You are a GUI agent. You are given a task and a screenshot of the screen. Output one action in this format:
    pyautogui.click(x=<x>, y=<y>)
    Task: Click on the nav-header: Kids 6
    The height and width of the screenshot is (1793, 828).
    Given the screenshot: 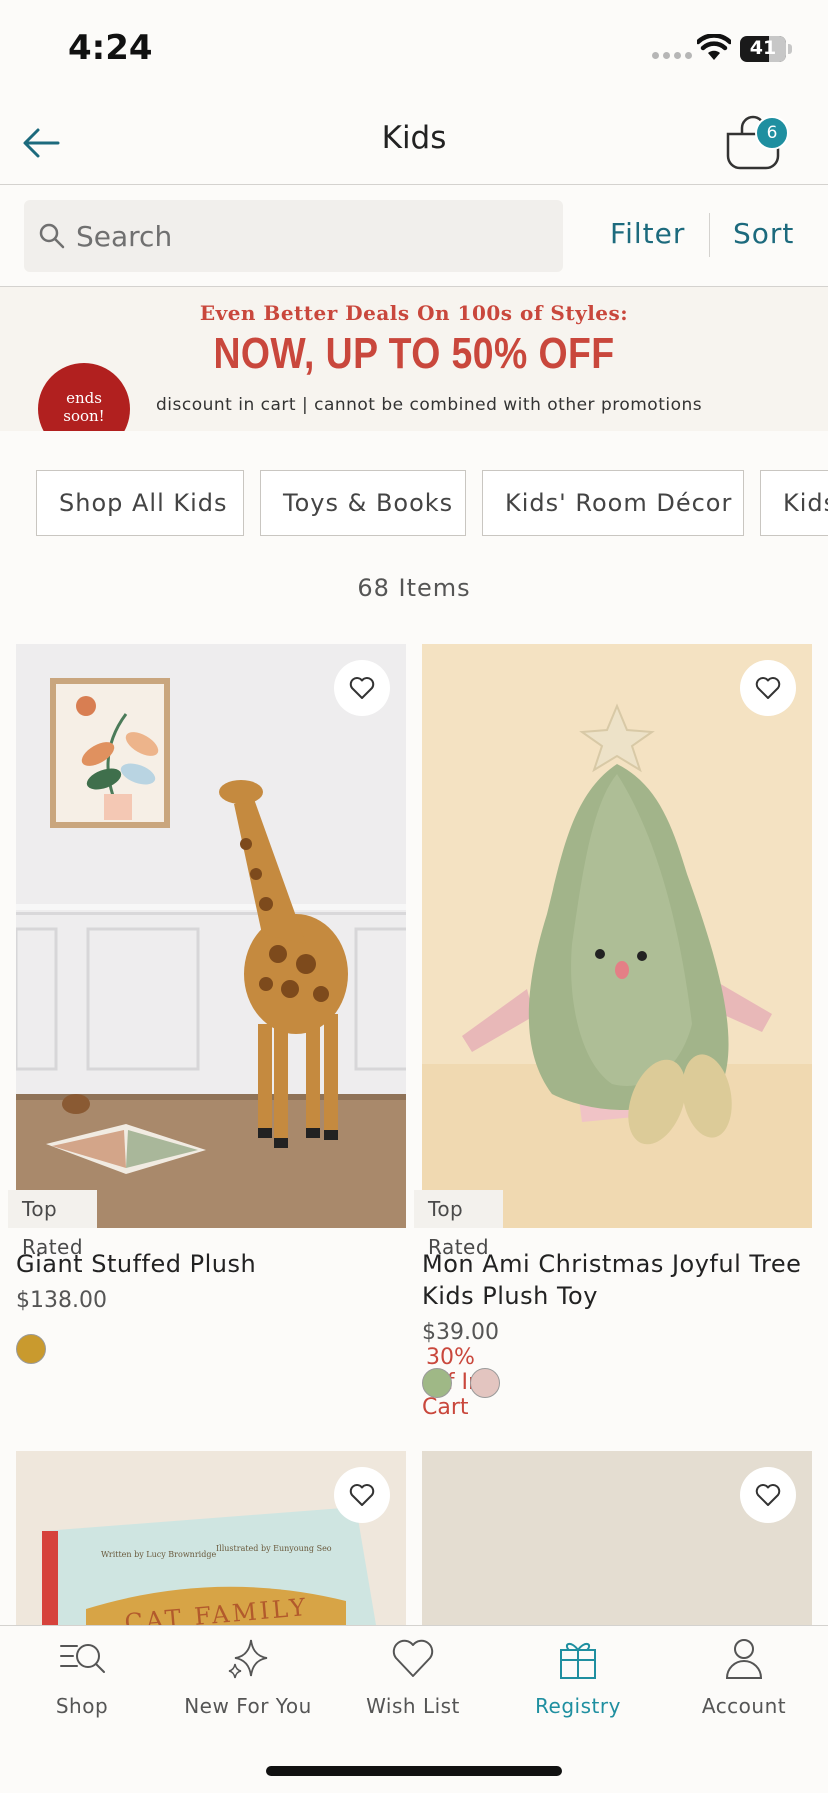 What is the action you would take?
    pyautogui.click(x=414, y=142)
    